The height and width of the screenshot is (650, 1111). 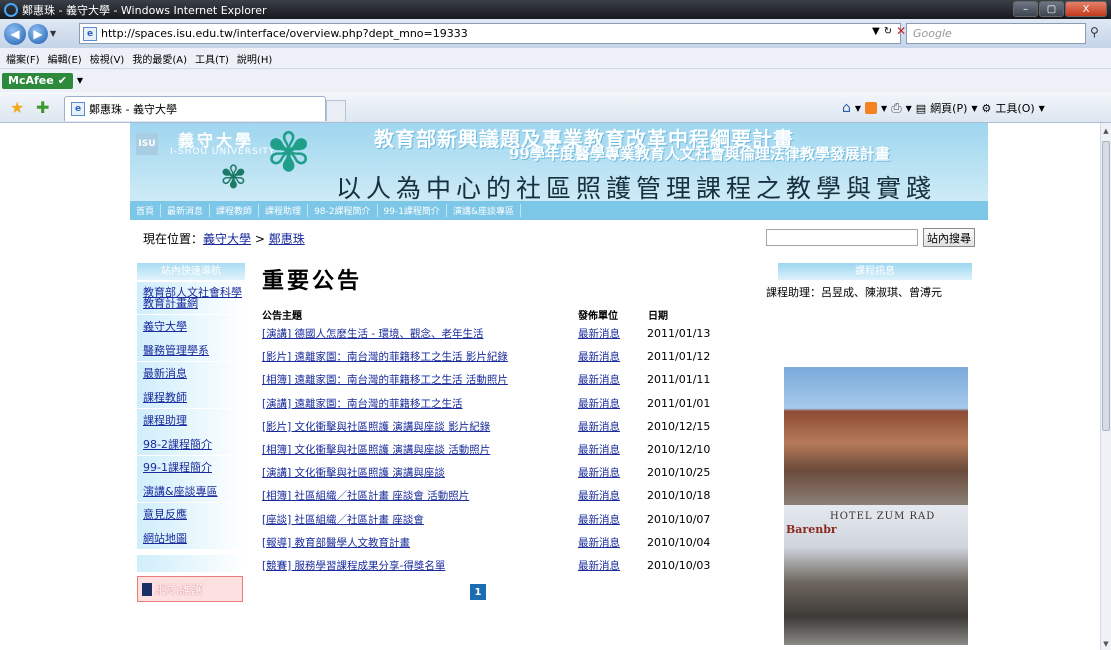 What do you see at coordinates (235, 210) in the screenshot?
I see `banner-nav-teachers: 課程教師` at bounding box center [235, 210].